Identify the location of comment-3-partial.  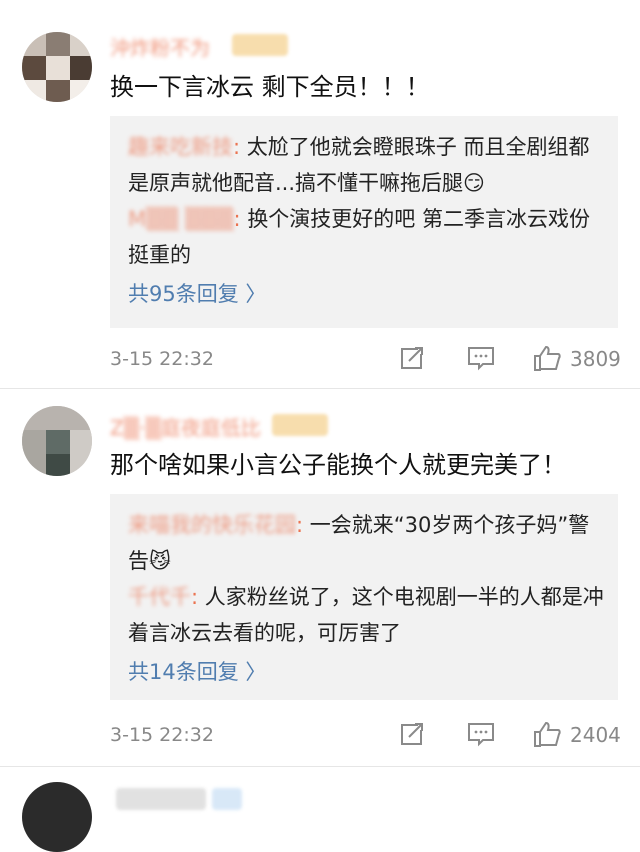
(320, 811).